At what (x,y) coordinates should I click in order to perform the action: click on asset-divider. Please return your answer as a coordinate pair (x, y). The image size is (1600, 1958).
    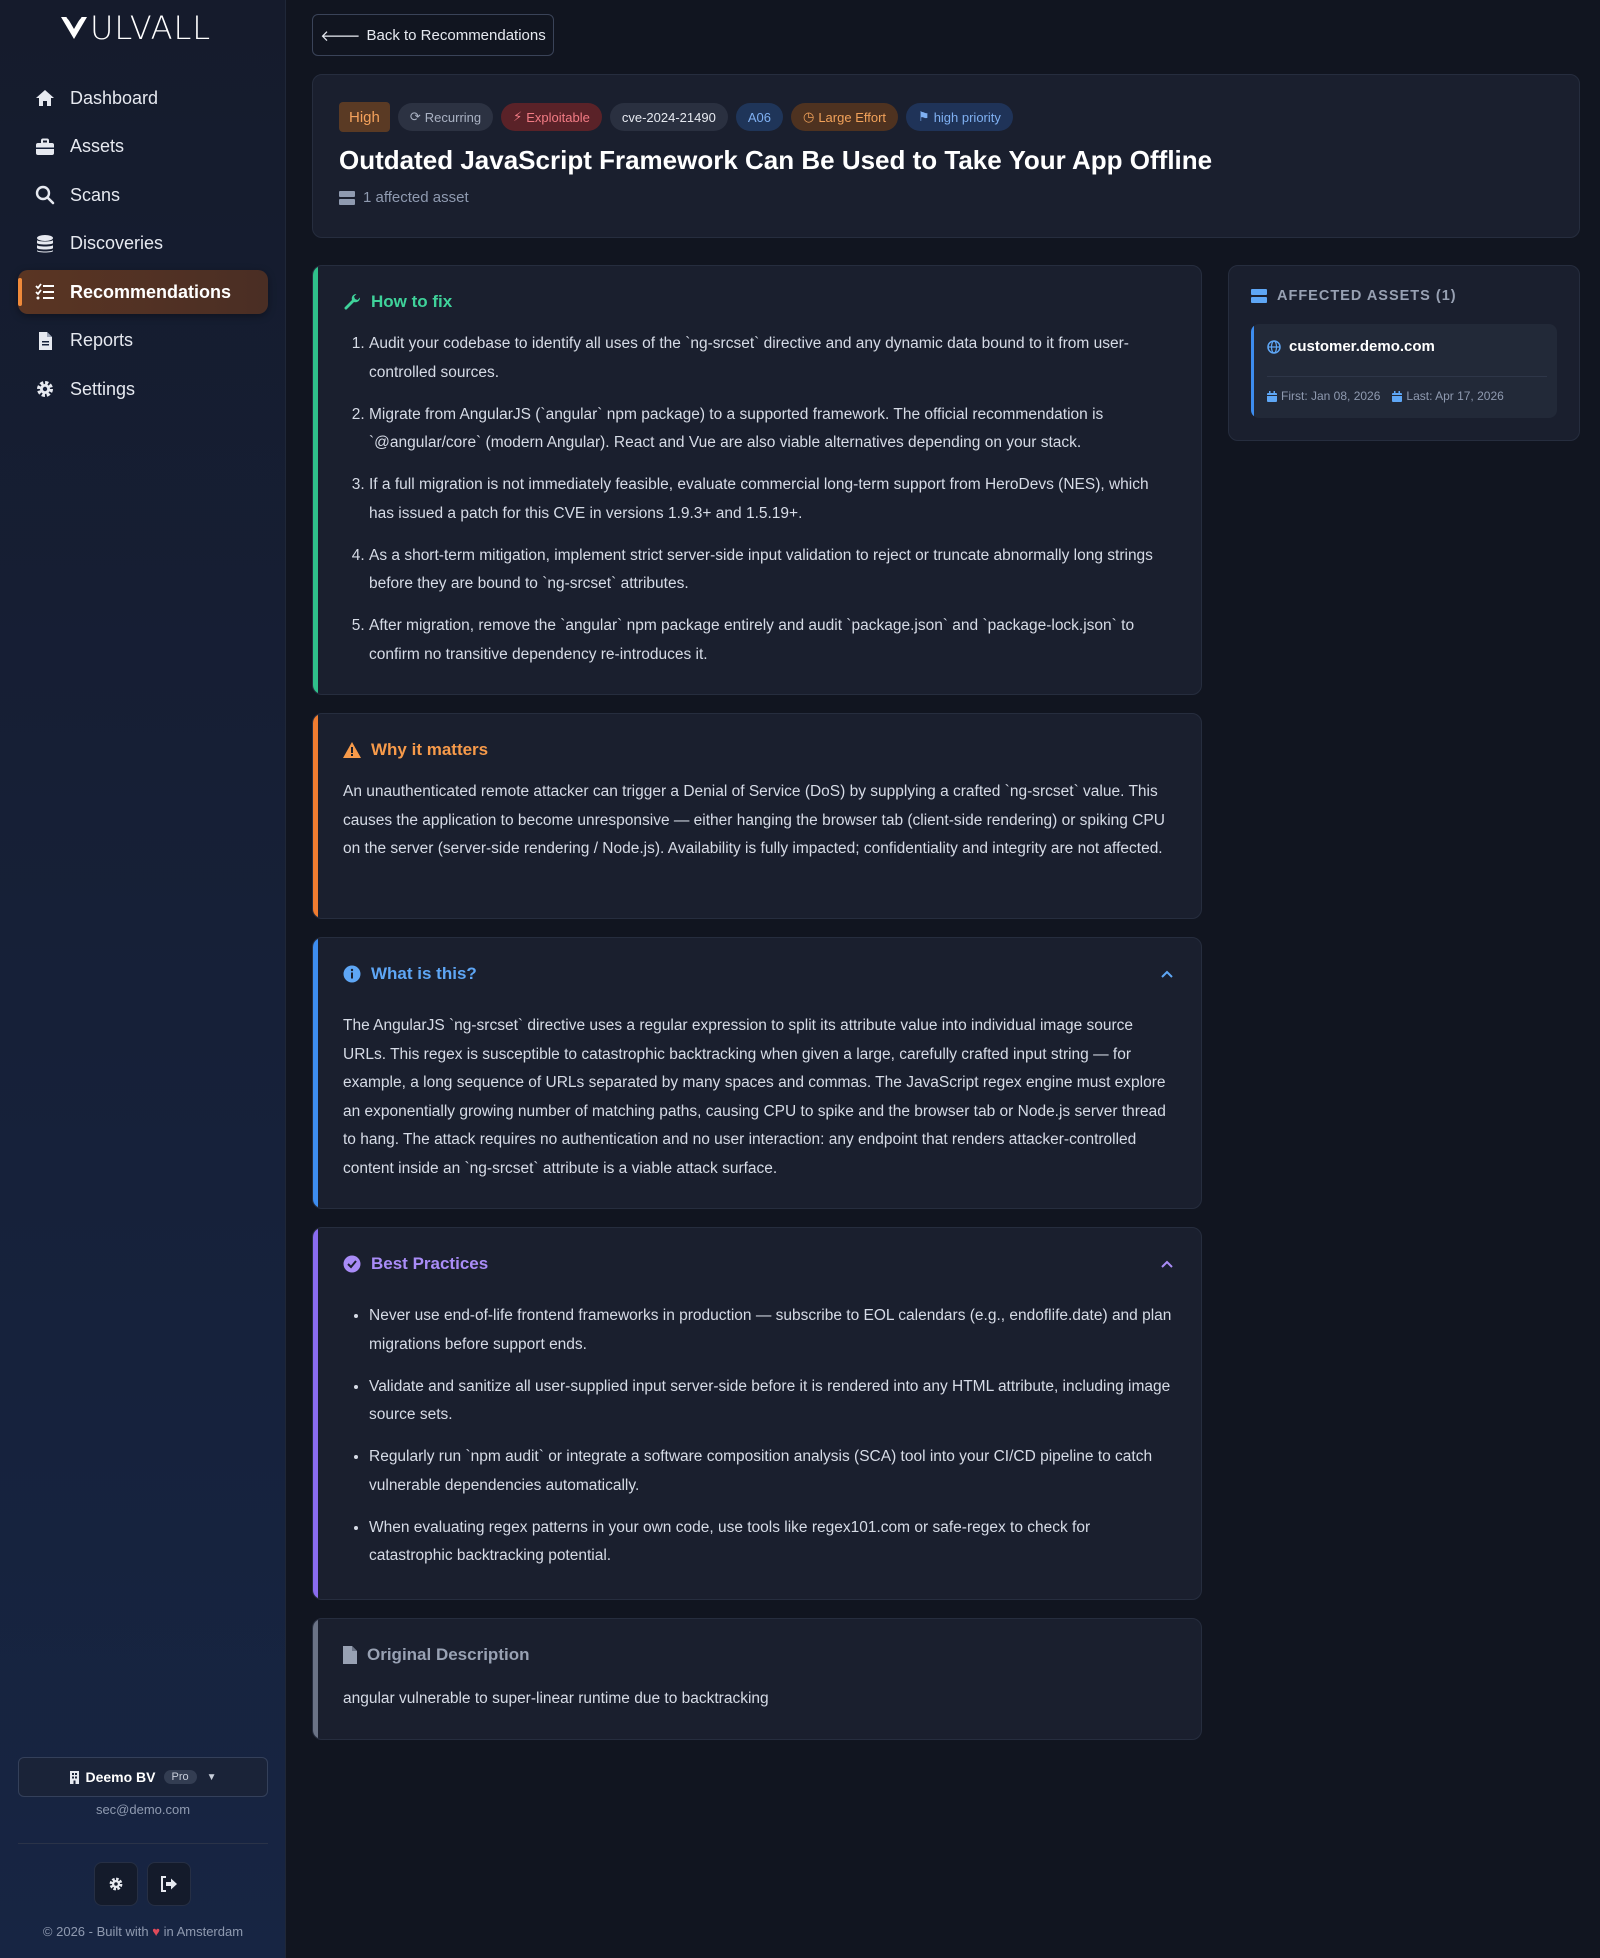
    Looking at the image, I should click on (1407, 376).